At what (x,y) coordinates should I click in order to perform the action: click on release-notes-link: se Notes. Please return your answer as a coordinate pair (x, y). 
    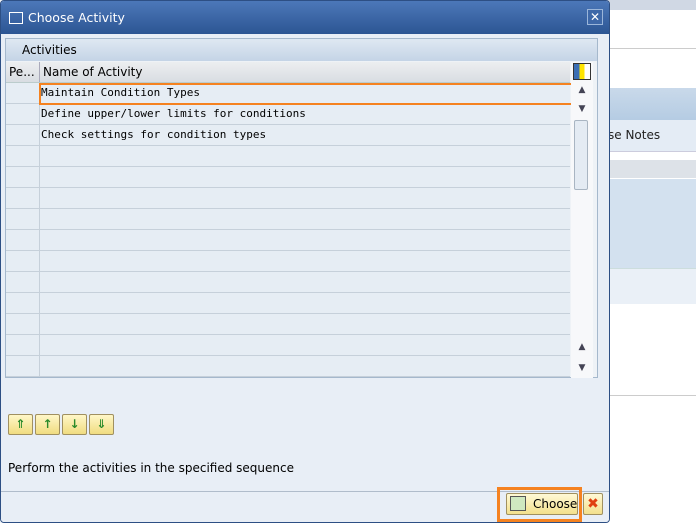
    Looking at the image, I should click on (634, 135).